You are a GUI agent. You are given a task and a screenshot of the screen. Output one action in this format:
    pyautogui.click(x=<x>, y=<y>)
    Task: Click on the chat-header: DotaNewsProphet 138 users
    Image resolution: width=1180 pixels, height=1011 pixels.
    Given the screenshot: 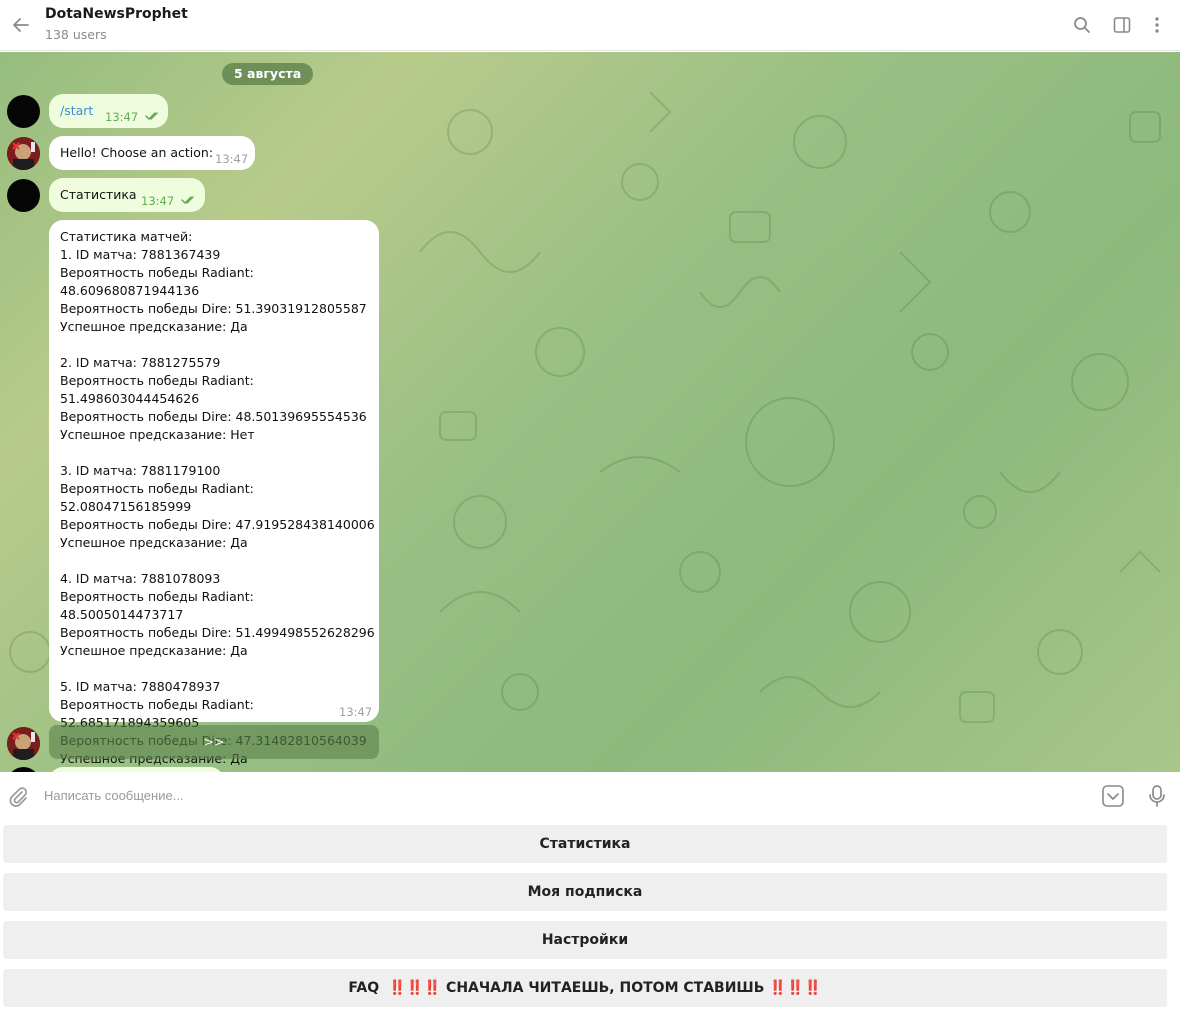 What is the action you would take?
    pyautogui.click(x=590, y=25)
    